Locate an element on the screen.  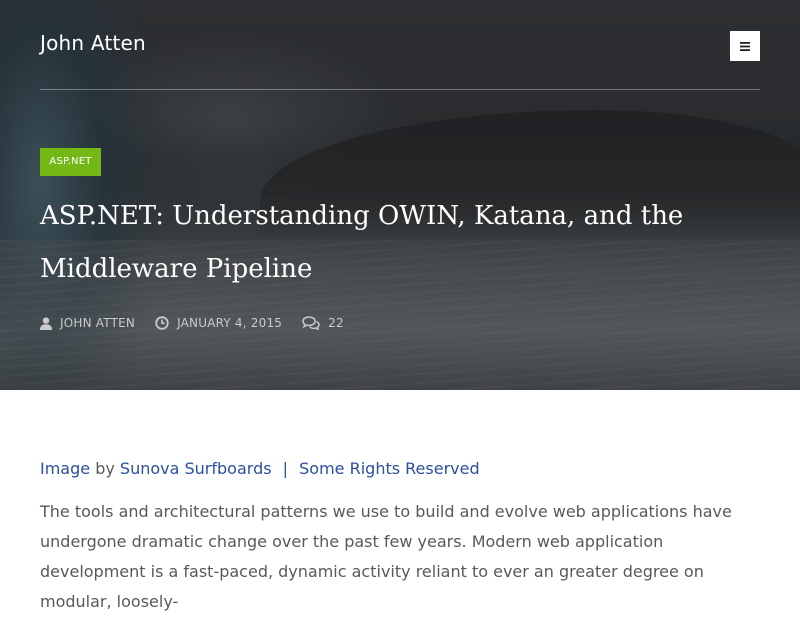
post-meta: JOHN ATTEN JANUARY 4, 2015 22 is located at coordinates (192, 323).